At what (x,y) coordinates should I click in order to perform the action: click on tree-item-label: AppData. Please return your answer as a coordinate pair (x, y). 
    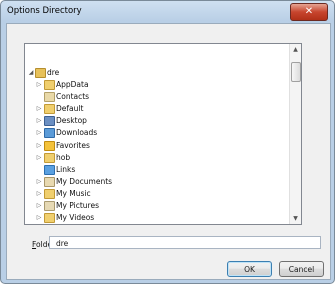
    Looking at the image, I should click on (72, 84).